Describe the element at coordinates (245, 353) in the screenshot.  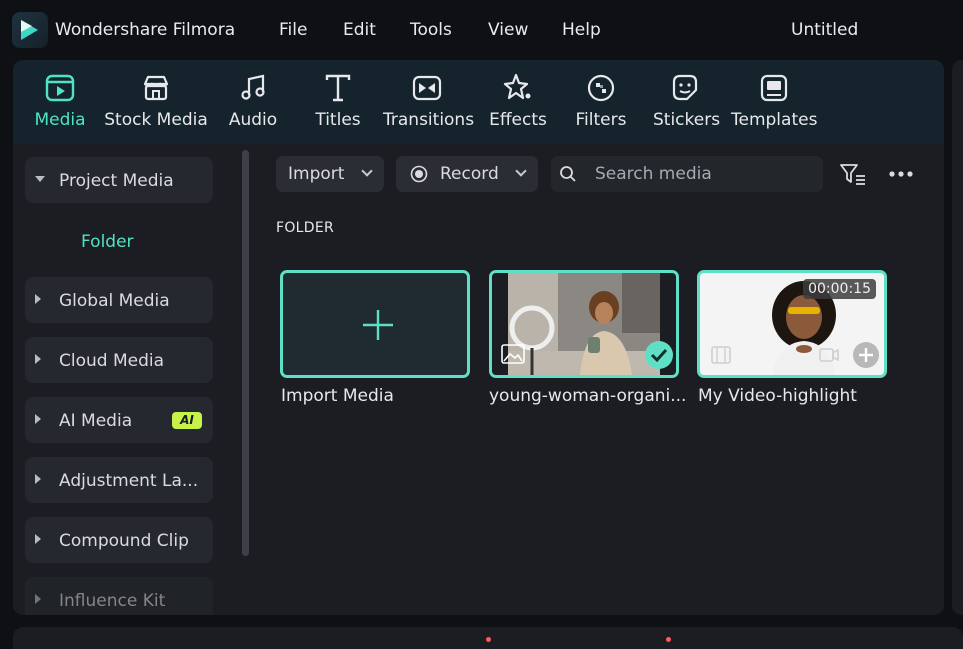
I see `sidebar-scrollbar` at that location.